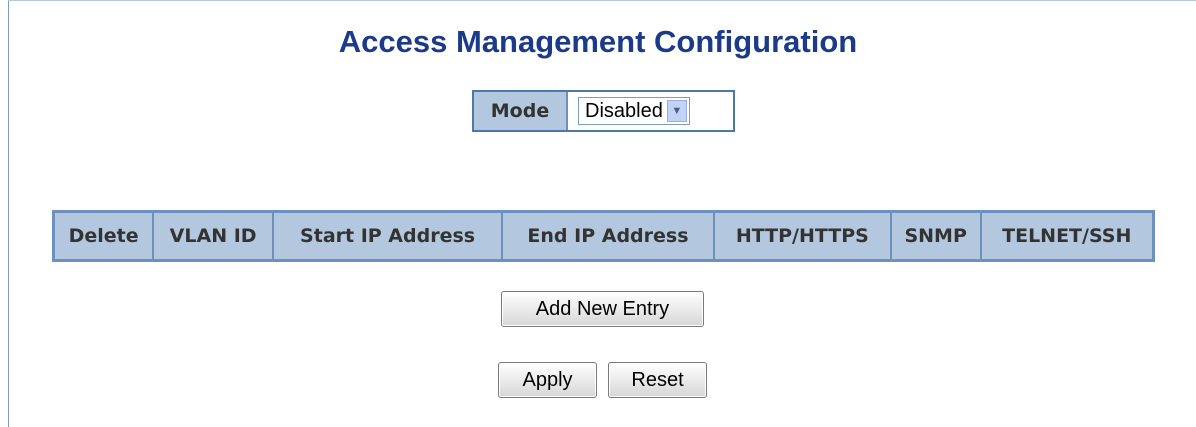 The height and width of the screenshot is (427, 1196). Describe the element at coordinates (8, 213) in the screenshot. I see `frame-border-left` at that location.